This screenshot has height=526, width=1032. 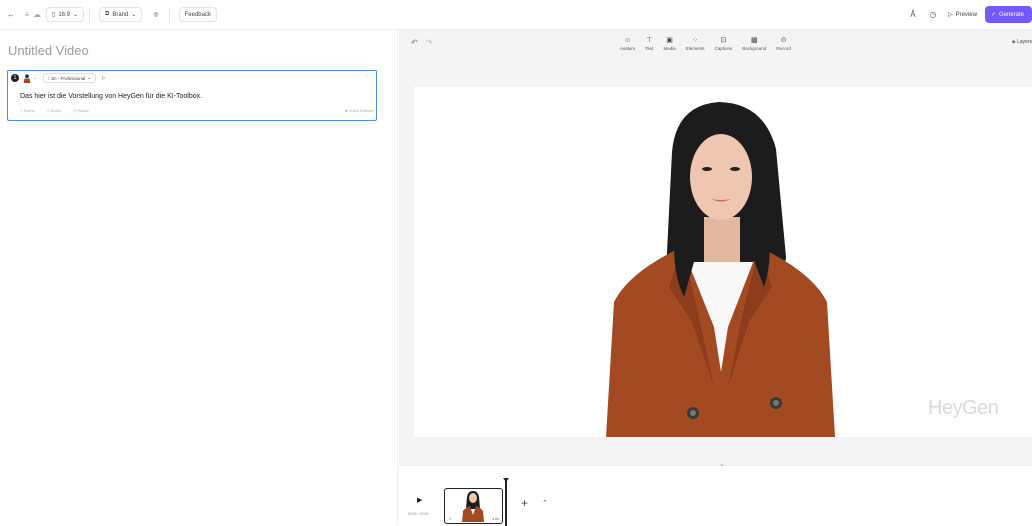 I want to click on record-icon: ⊙, so click(x=783, y=40).